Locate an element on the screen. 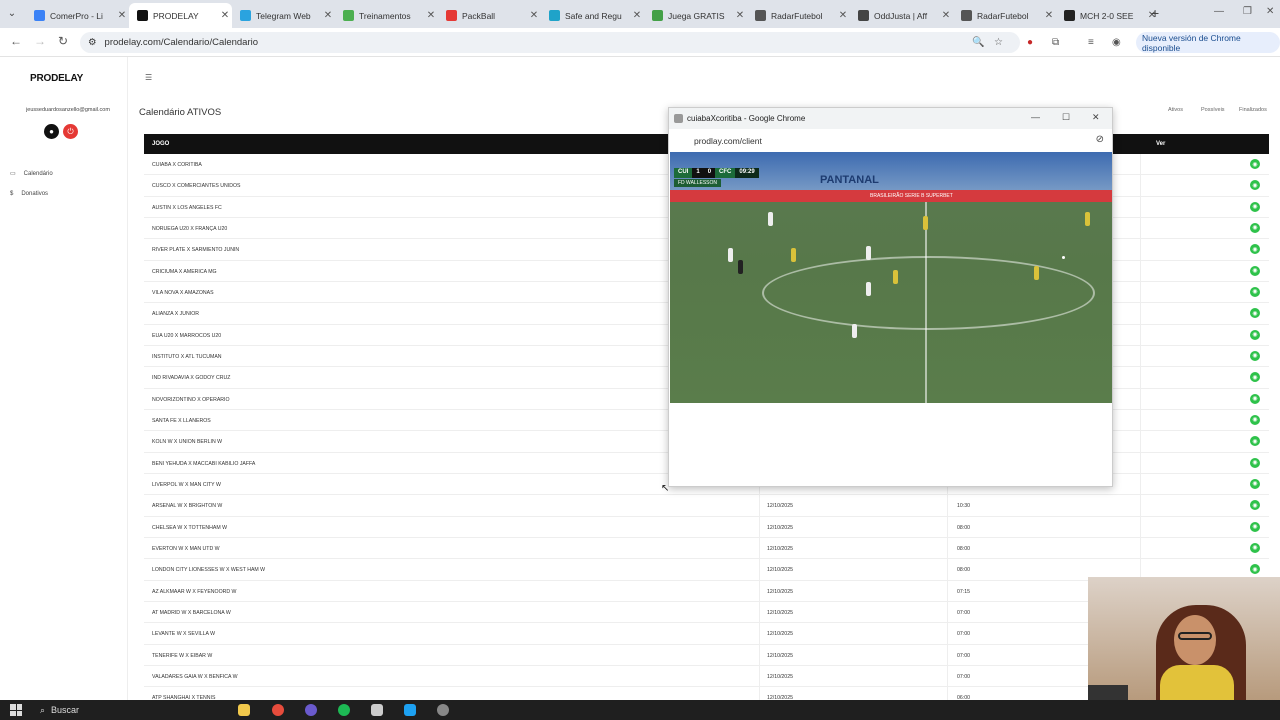 The height and width of the screenshot is (720, 1280). browser-tab: Telegram Web ✕ is located at coordinates (283, 15).